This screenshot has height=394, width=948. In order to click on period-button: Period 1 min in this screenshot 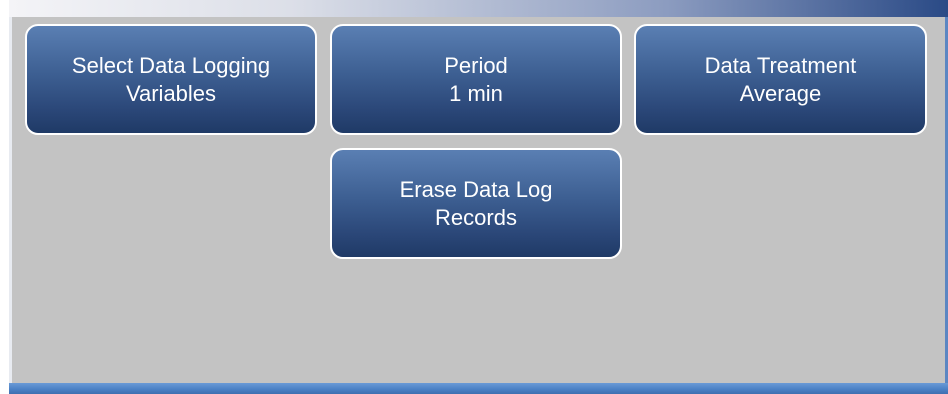, I will do `click(476, 79)`.